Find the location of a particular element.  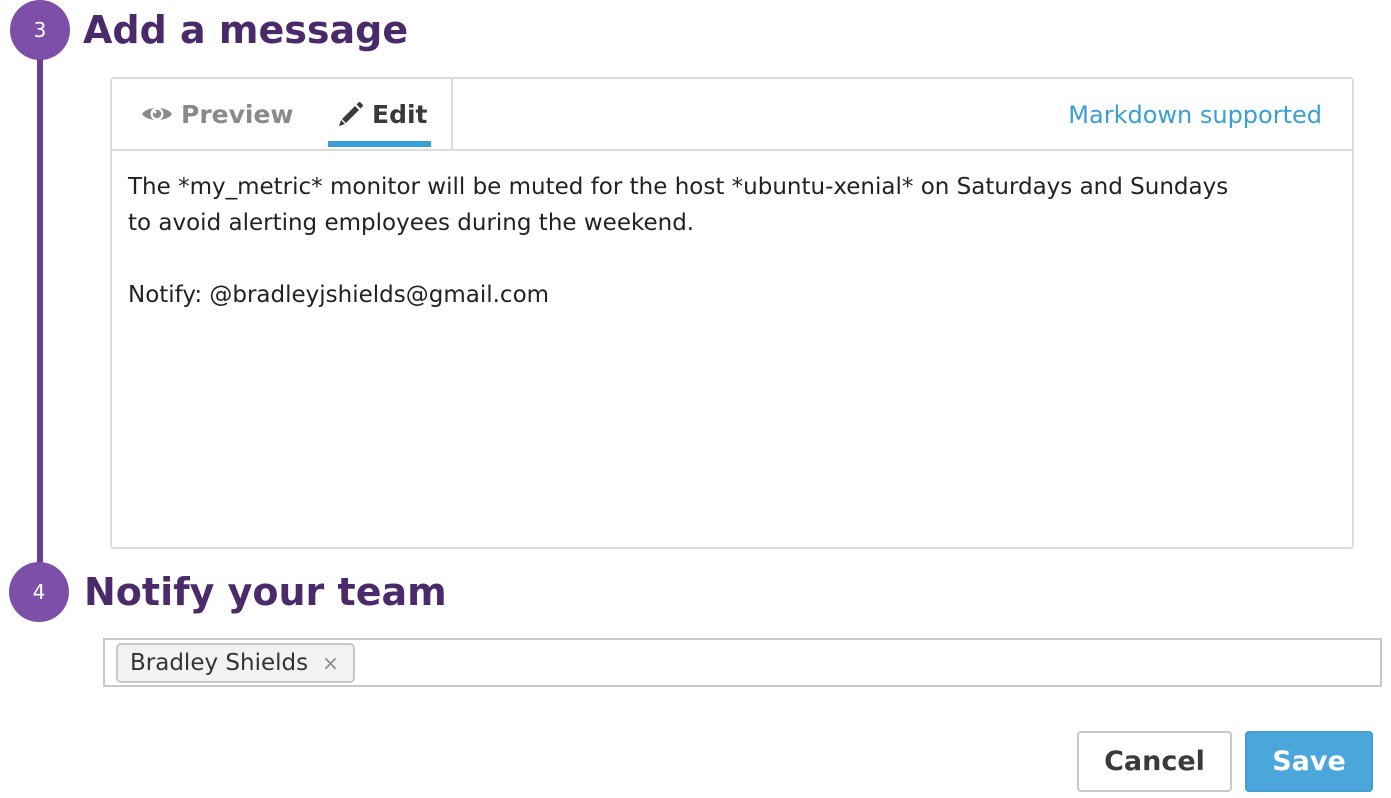

recipient-tag: Bradley Shields × is located at coordinates (235, 663).